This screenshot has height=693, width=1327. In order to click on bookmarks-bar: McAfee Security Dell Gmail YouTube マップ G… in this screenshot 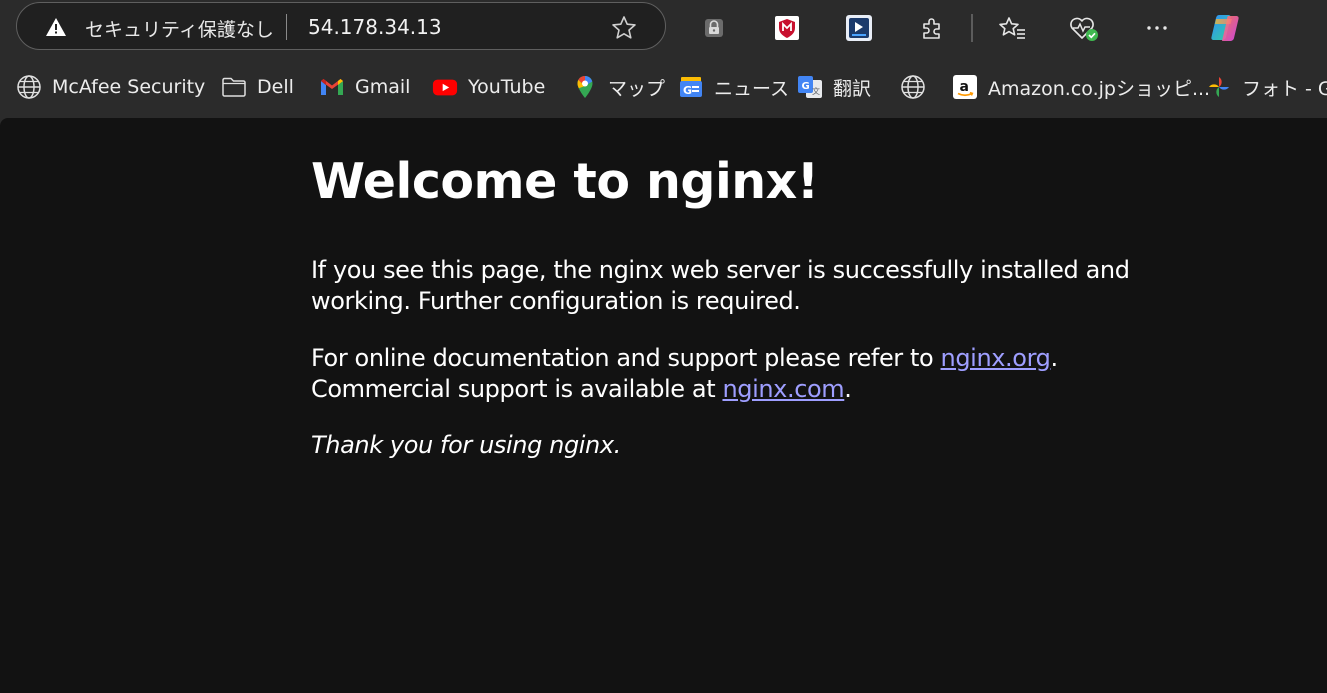, I will do `click(663, 87)`.